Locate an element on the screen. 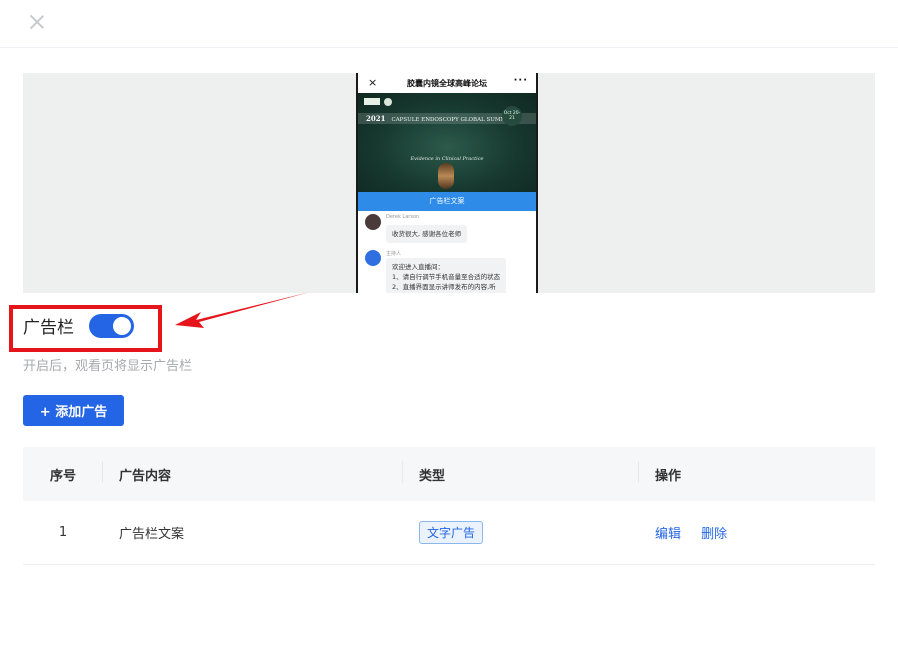 This screenshot has height=660, width=898. table-row: 1 广告栏文案 文字广告 编辑 删除 is located at coordinates (449, 533).